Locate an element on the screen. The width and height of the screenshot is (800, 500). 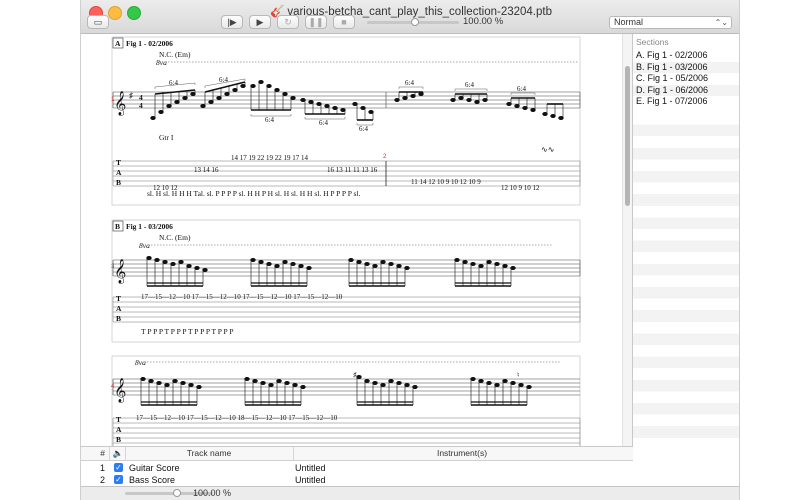
sharp-accidental-icon: ♯ is located at coordinates (355, 375).